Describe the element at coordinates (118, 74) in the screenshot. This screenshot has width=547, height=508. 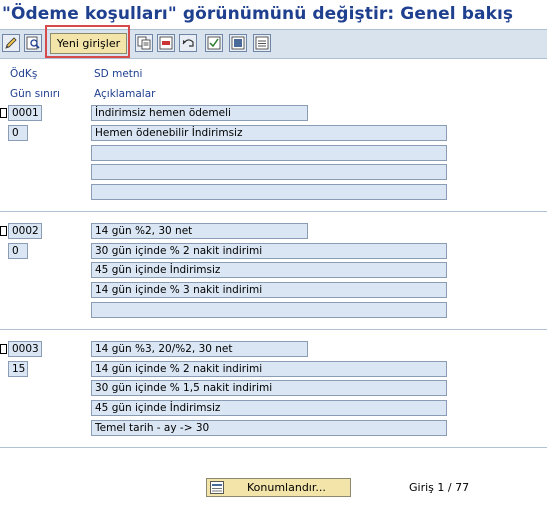
I see `sd-text-header: SD metni` at that location.